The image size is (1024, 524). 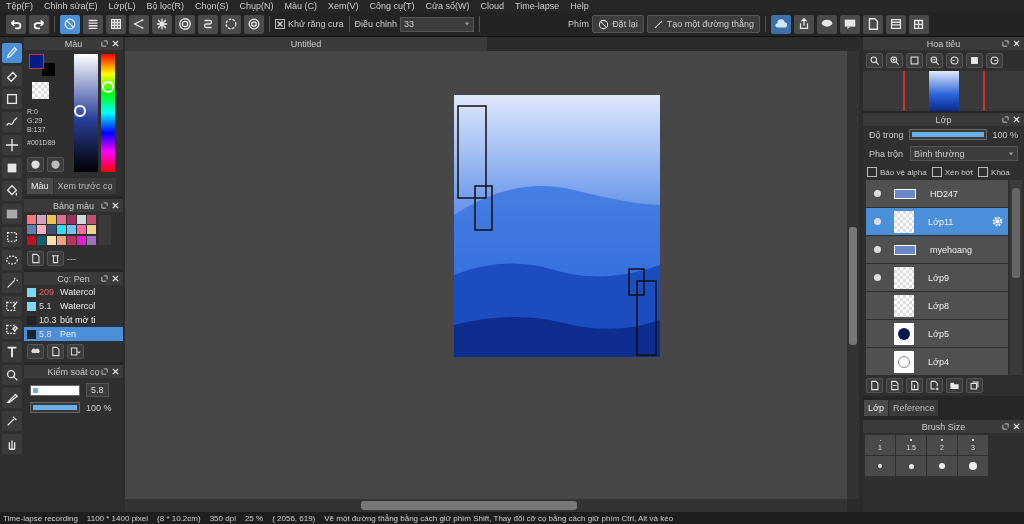 I want to click on eraser-tool, so click(x=12, y=76).